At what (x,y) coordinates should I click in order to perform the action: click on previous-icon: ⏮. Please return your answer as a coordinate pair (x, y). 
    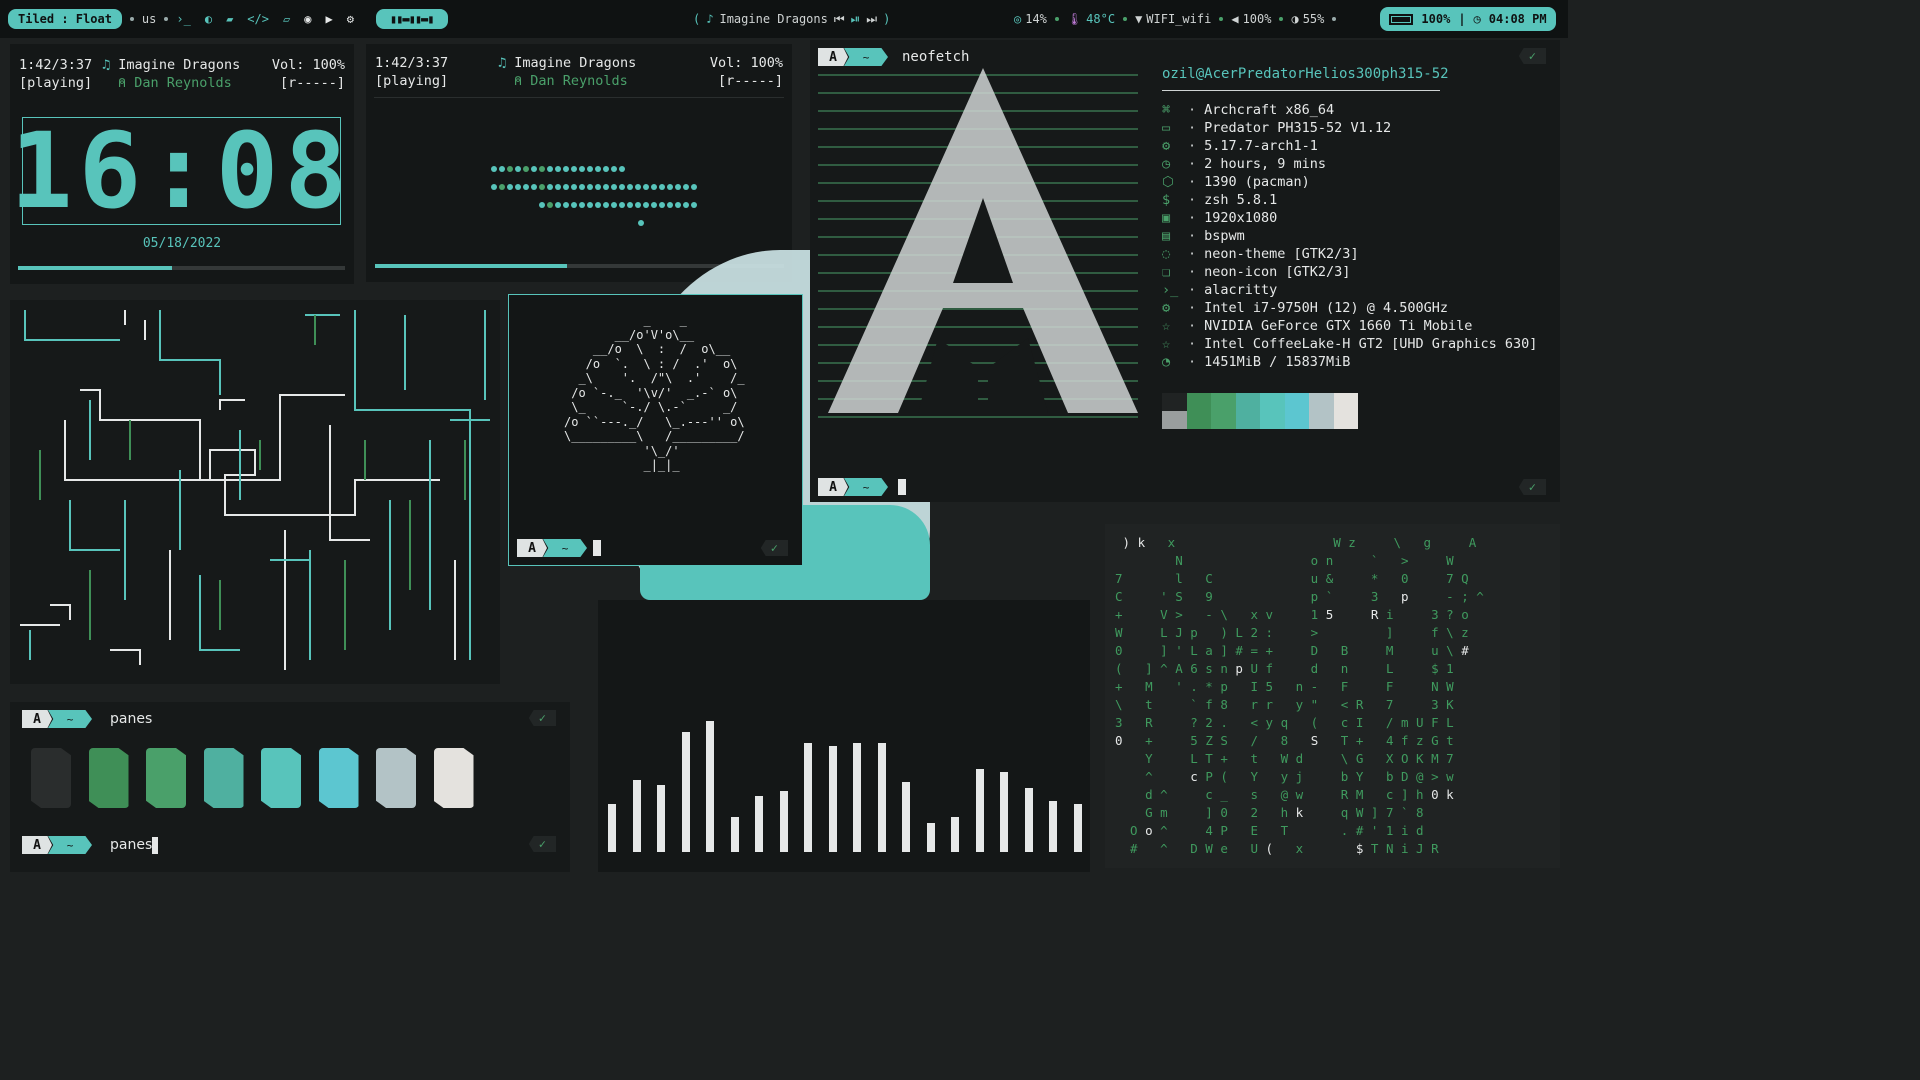
    Looking at the image, I should click on (839, 19).